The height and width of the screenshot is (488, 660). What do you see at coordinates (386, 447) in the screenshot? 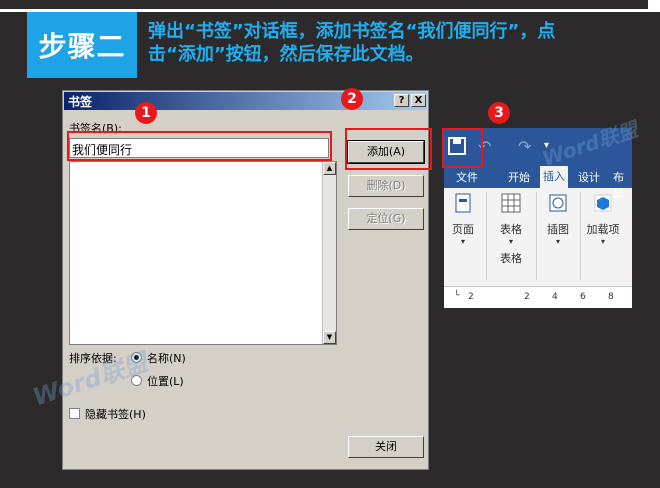
I see `close-button: 关闭` at bounding box center [386, 447].